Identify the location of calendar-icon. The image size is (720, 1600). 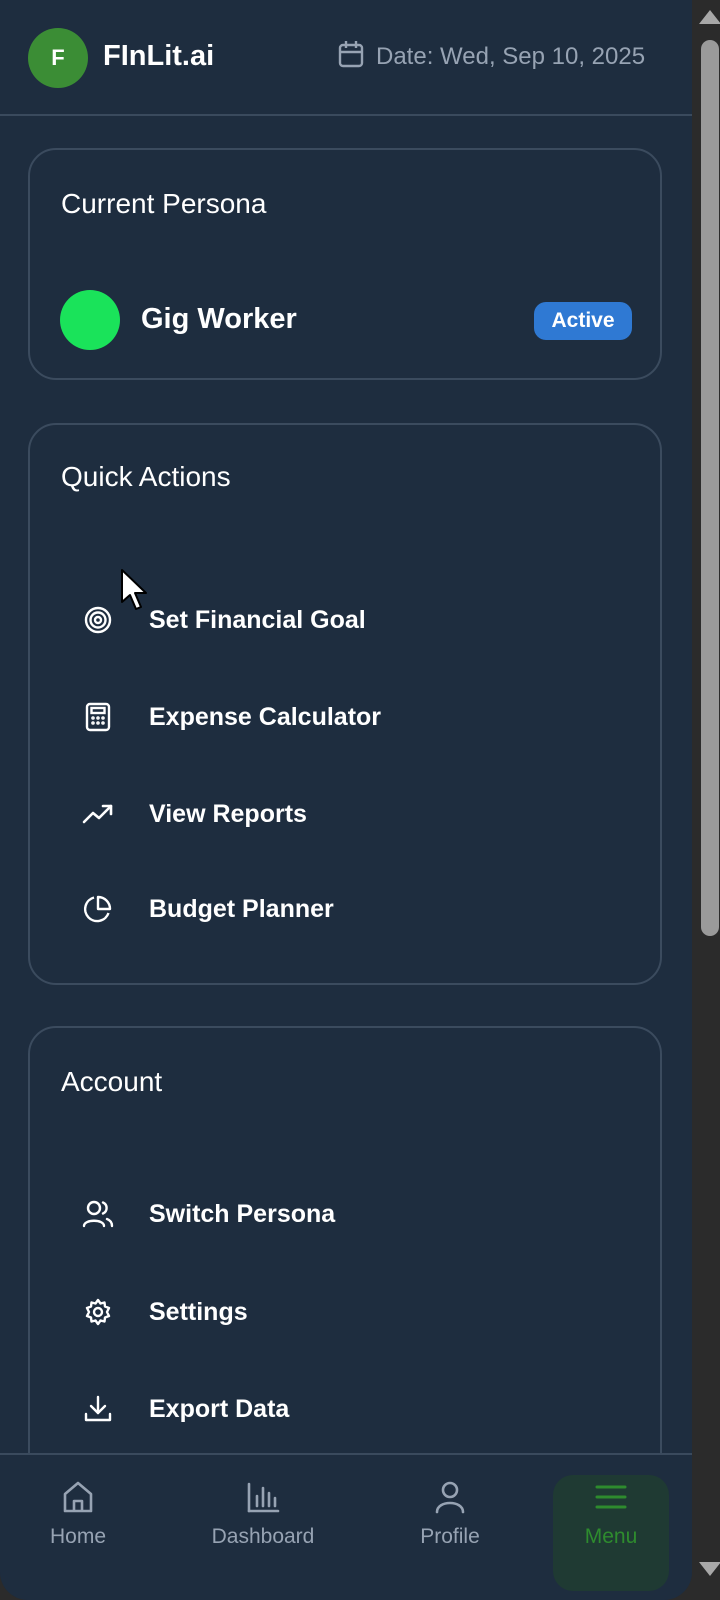
(351, 56).